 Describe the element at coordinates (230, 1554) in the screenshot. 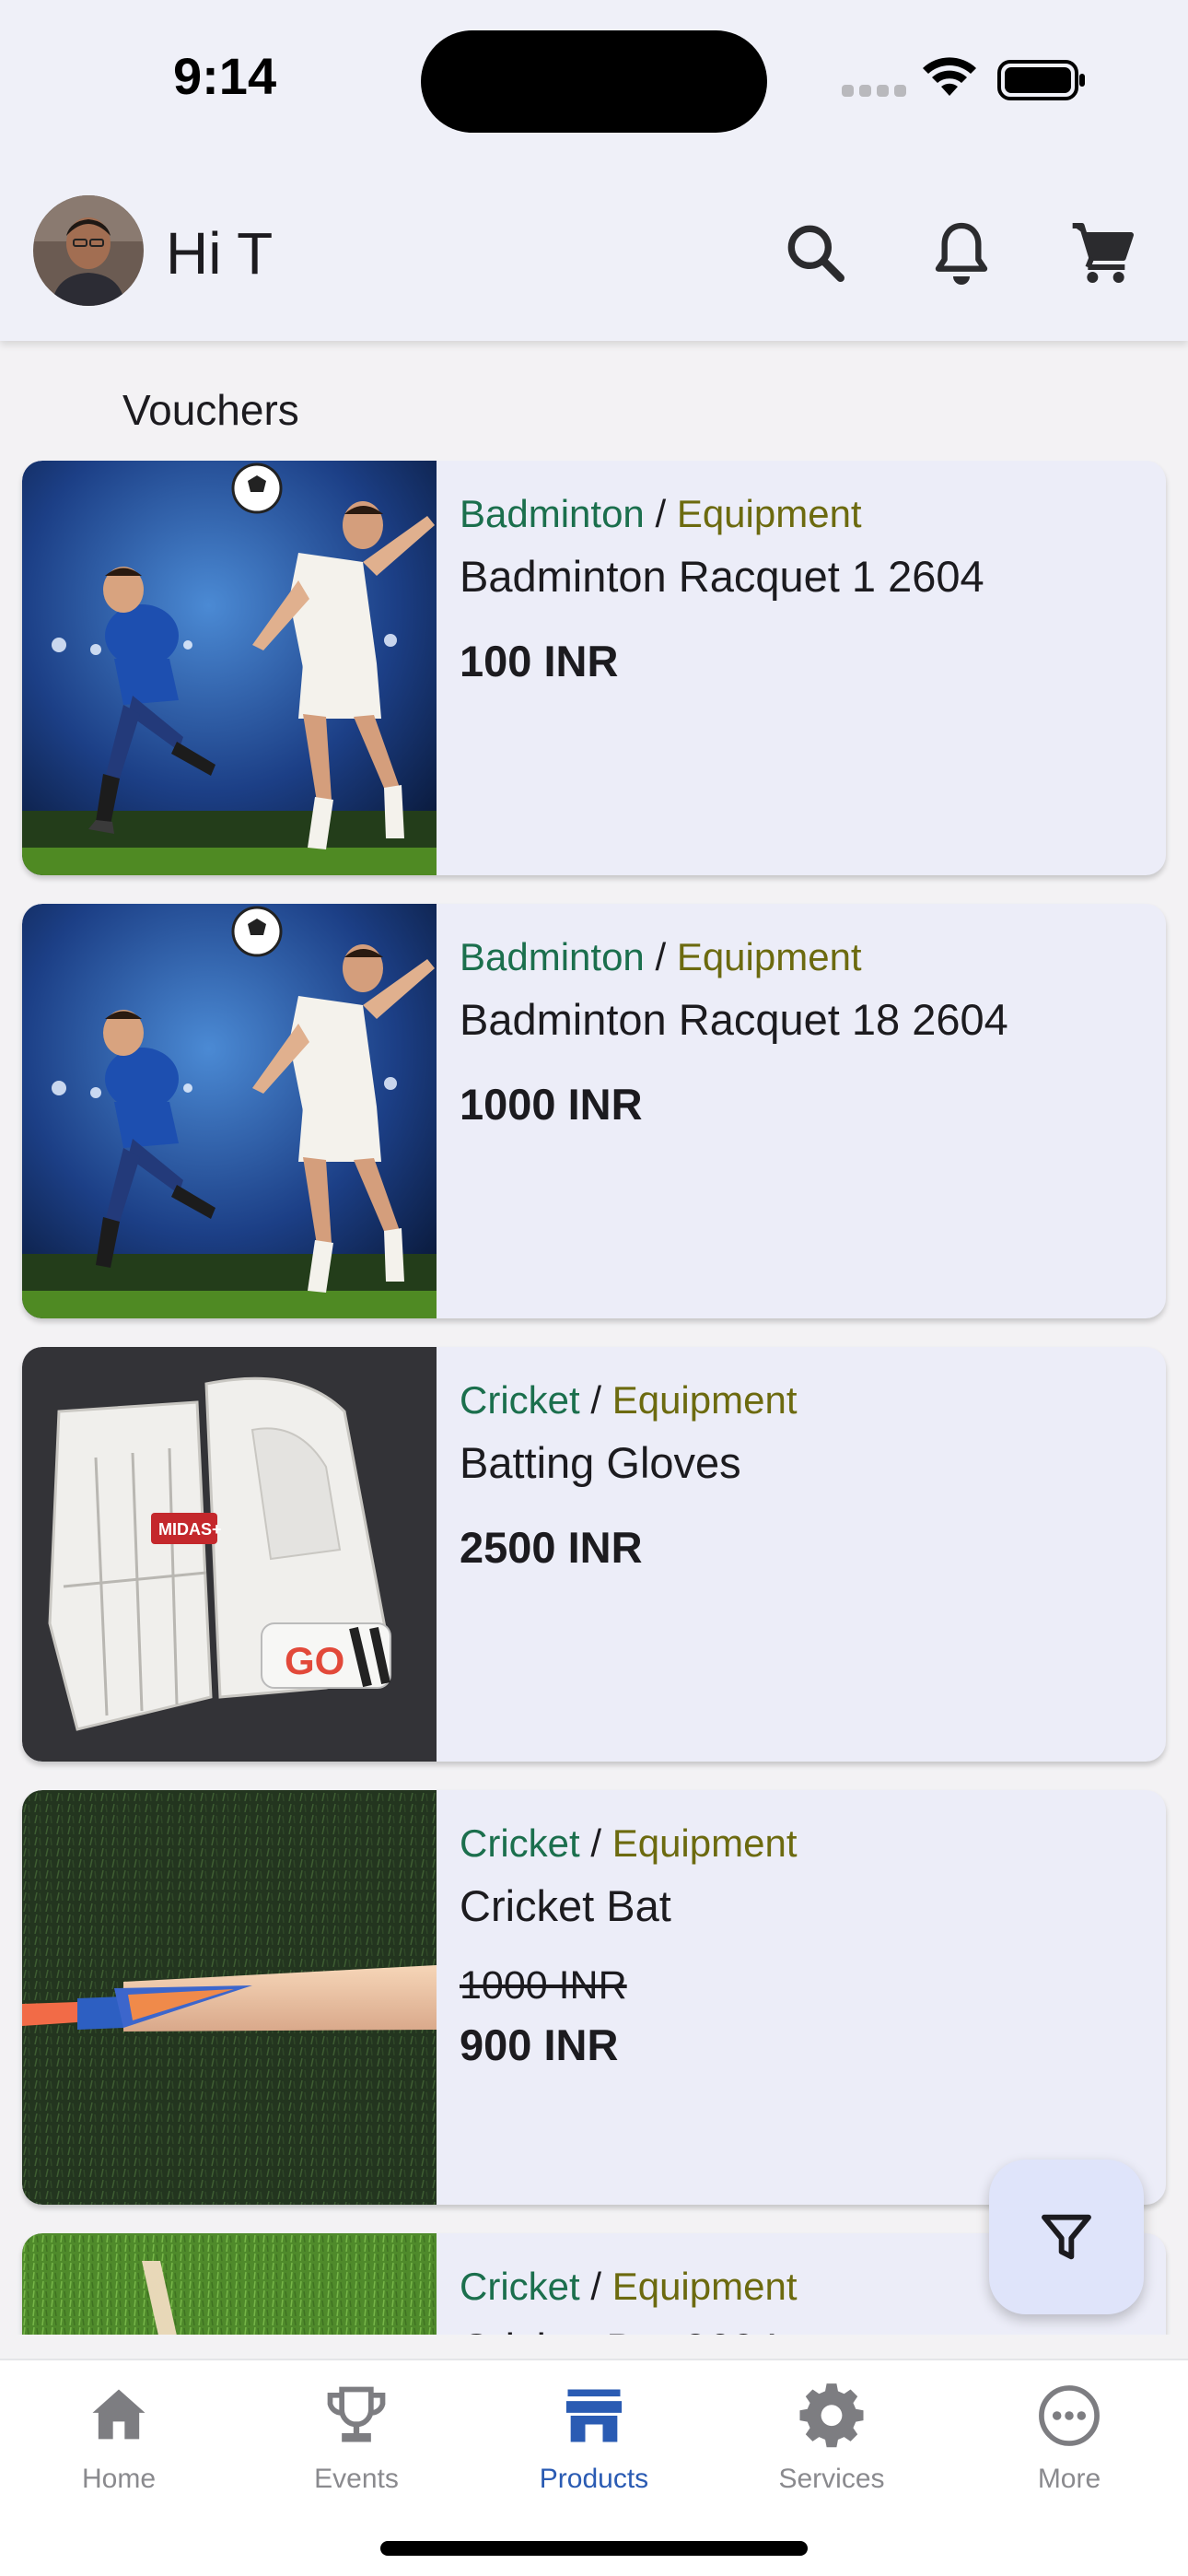

I see `product-image-batting-gloves: MIDAS+ GO` at that location.